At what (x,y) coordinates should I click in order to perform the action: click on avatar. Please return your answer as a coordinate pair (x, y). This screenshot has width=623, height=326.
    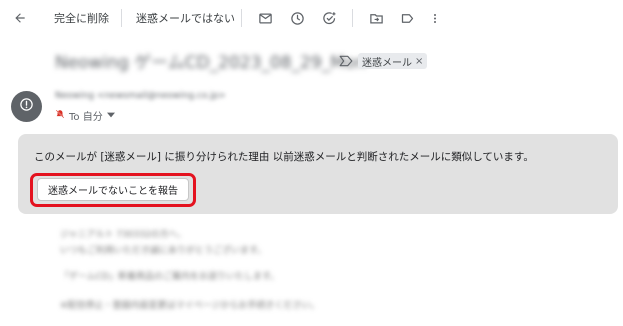
    Looking at the image, I should click on (26, 106).